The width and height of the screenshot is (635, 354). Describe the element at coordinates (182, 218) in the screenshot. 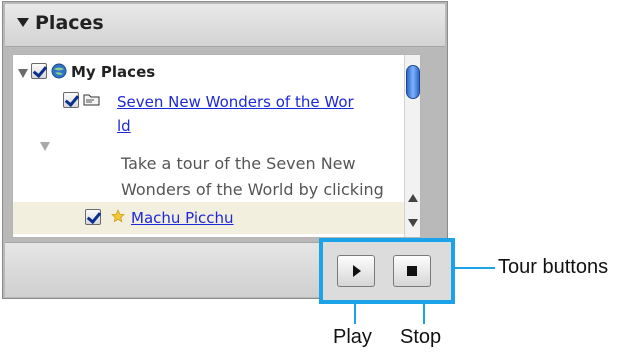

I see `placemark-link: Machu Picchu` at that location.